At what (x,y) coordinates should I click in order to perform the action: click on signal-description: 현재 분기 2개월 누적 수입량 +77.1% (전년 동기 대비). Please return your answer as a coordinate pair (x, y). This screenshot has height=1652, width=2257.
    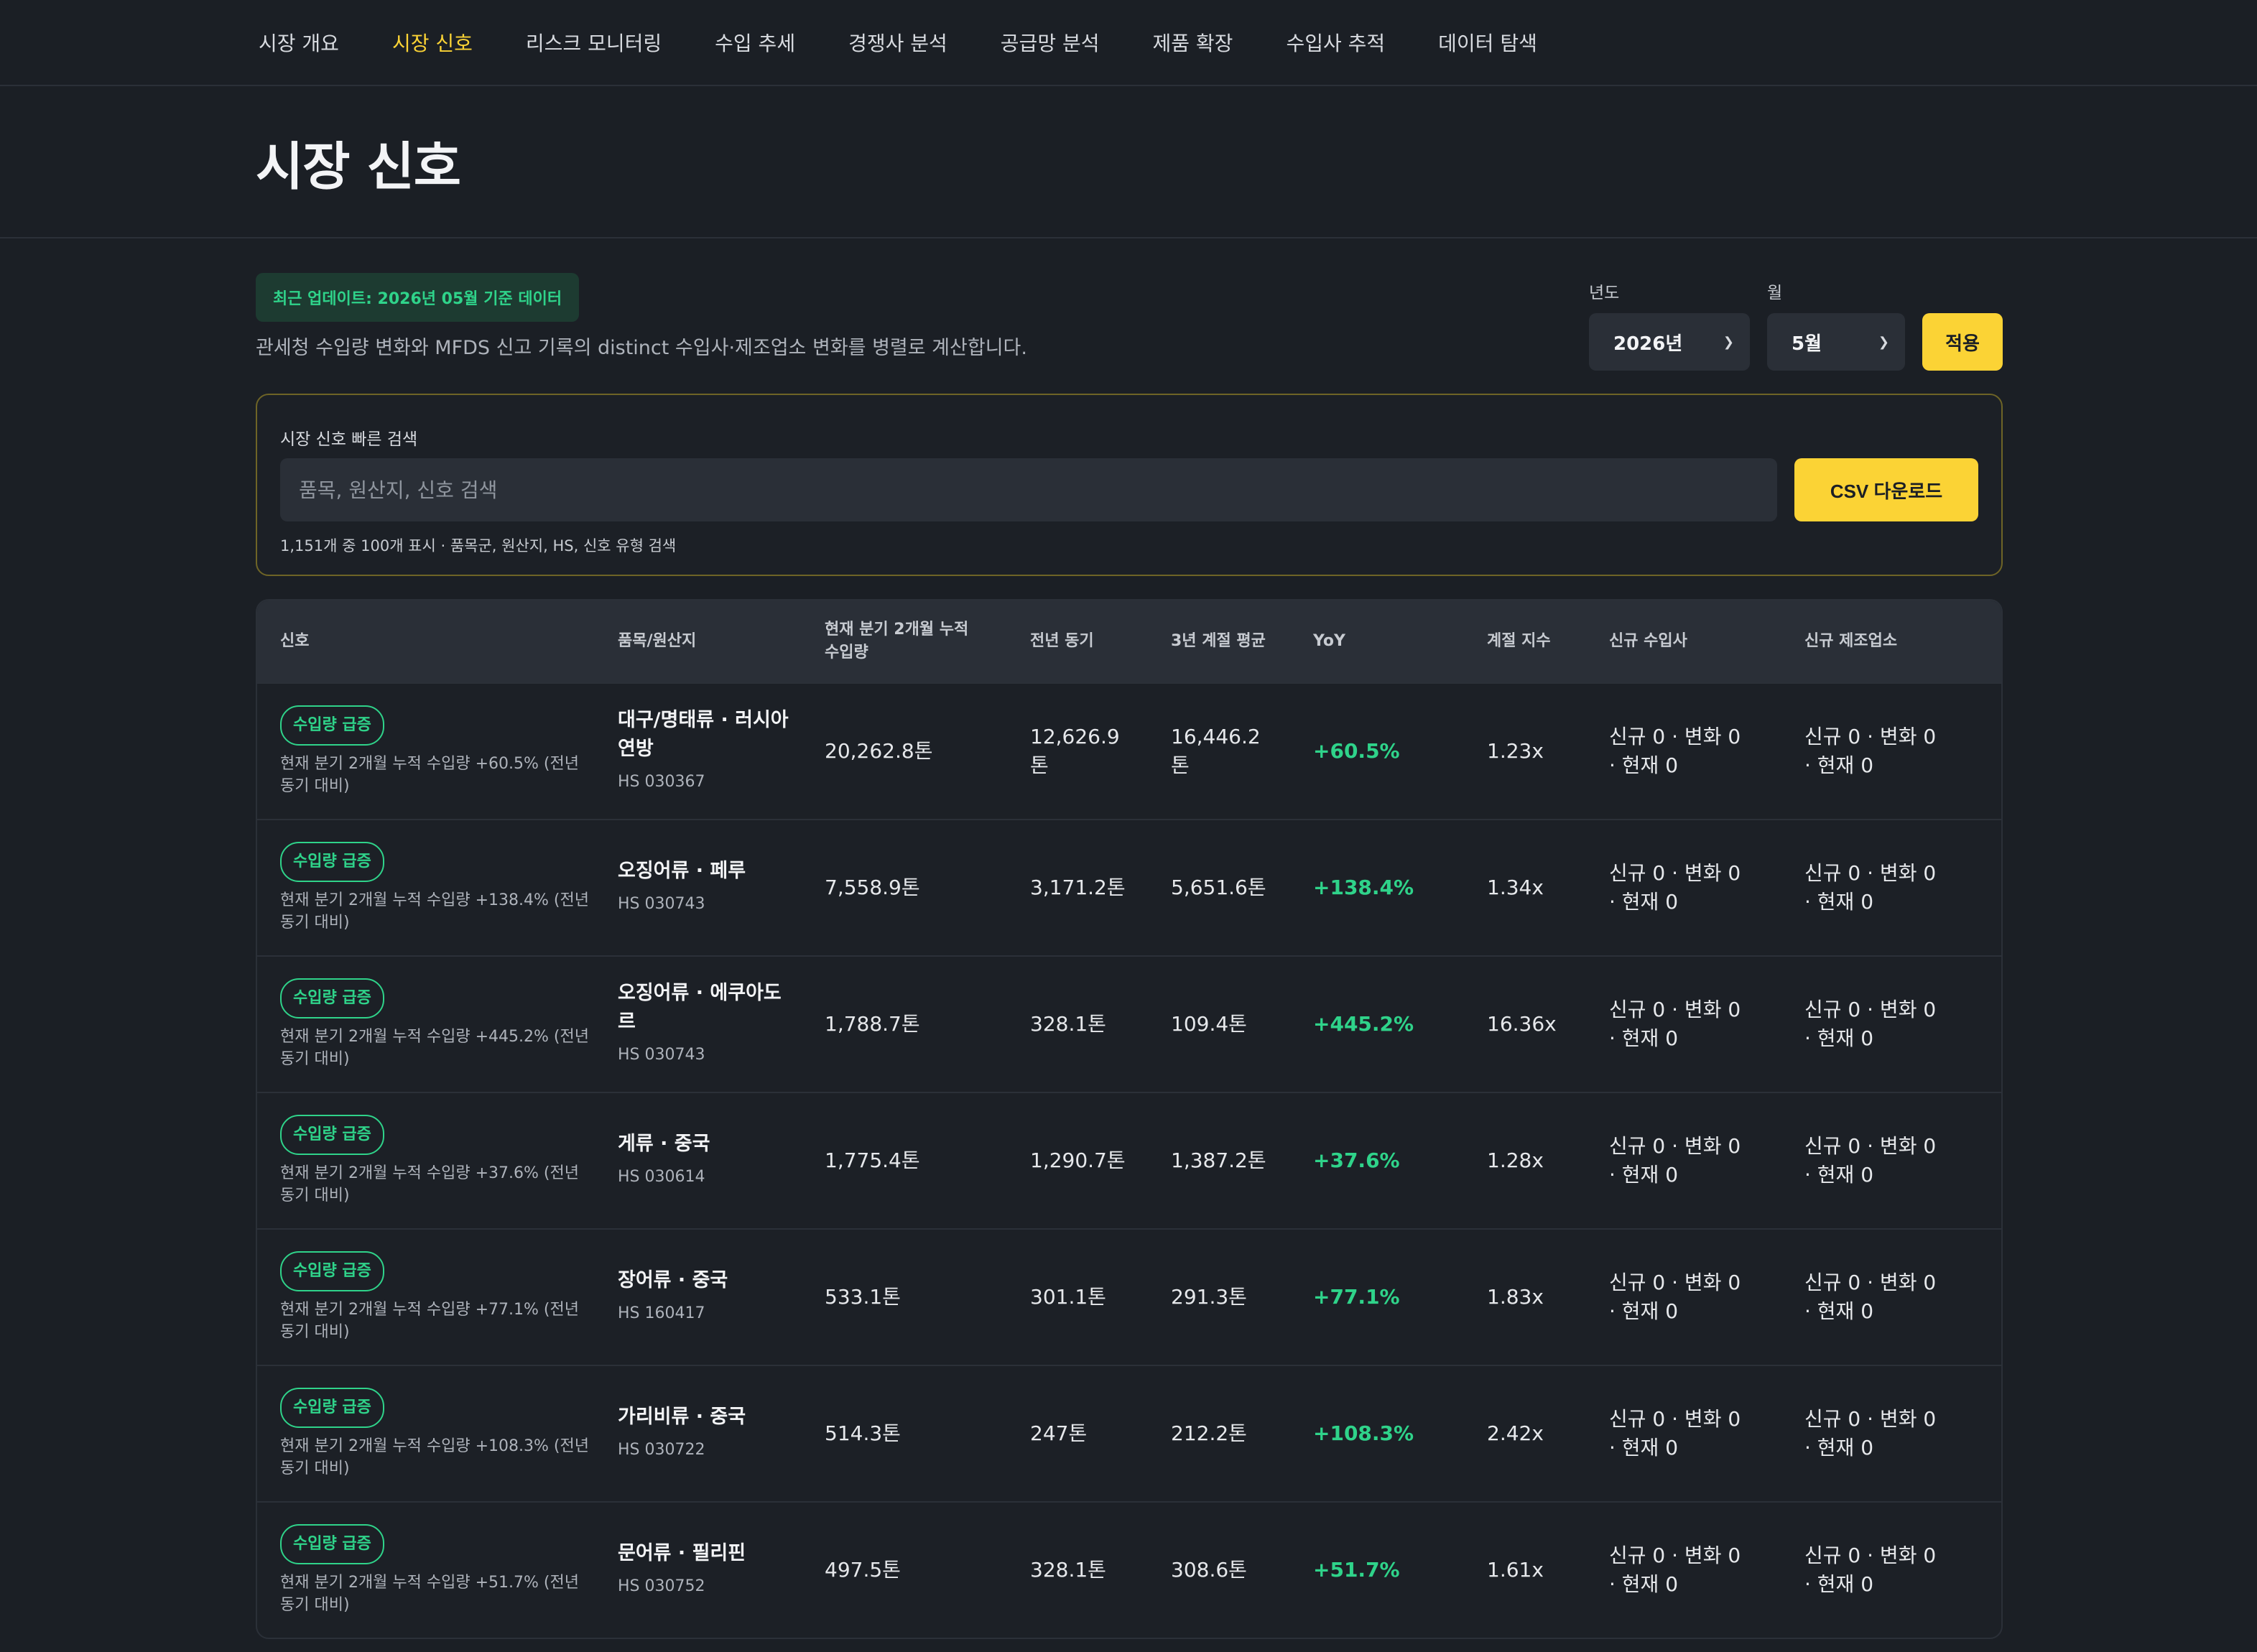
    Looking at the image, I should click on (430, 1321).